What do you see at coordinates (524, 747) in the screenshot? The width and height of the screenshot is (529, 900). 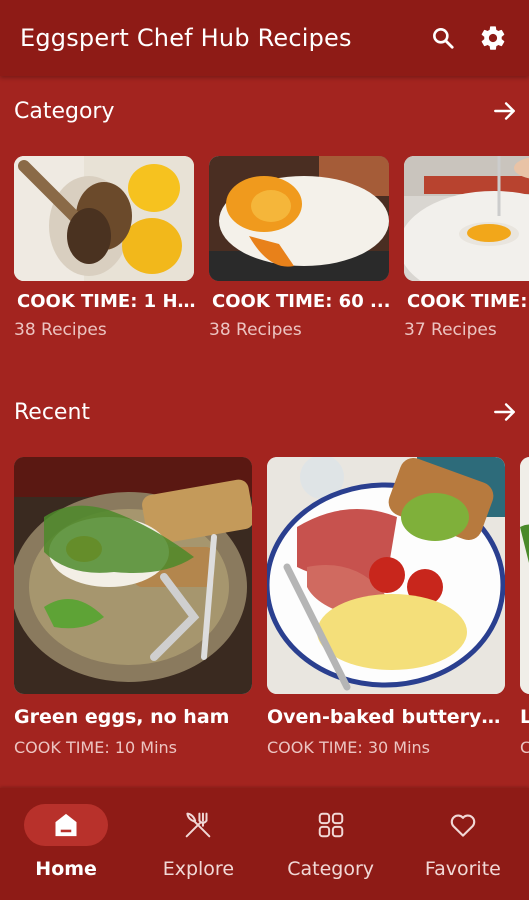 I see `recipe-card-time: COOK TIME: 20 Mins` at bounding box center [524, 747].